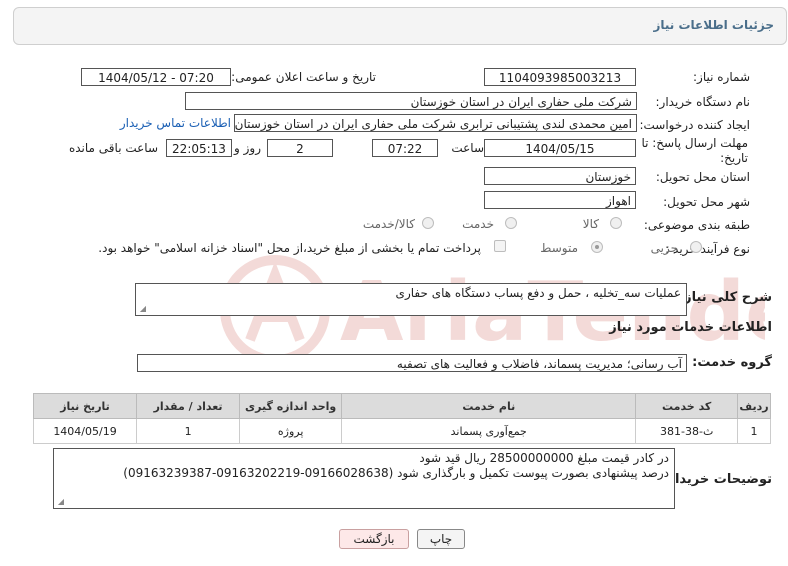  Describe the element at coordinates (113, 148) in the screenshot. I see `remaining-time-label: ساعت باقی مانده` at that location.